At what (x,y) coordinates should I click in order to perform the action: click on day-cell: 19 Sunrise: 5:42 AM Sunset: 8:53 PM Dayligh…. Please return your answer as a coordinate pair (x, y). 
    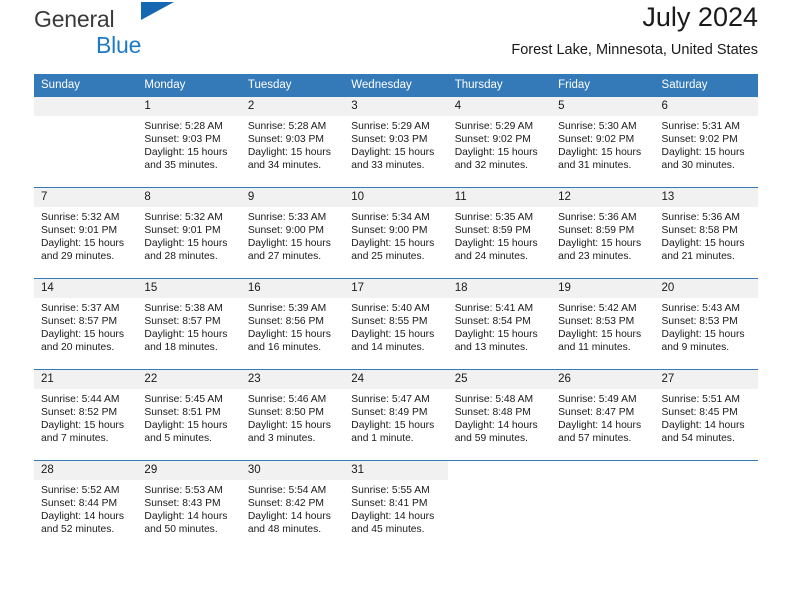
    Looking at the image, I should click on (603, 324).